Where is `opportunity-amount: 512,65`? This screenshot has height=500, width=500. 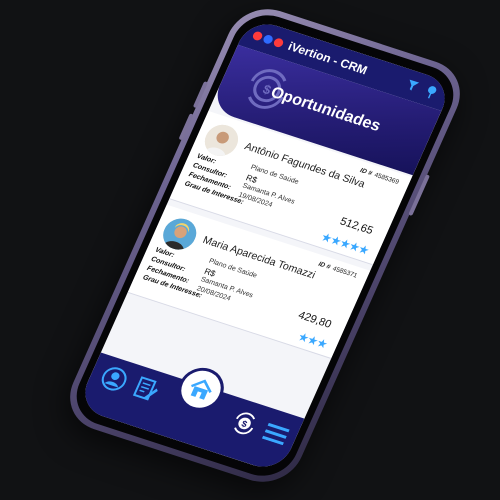 opportunity-amount: 512,65 is located at coordinates (356, 226).